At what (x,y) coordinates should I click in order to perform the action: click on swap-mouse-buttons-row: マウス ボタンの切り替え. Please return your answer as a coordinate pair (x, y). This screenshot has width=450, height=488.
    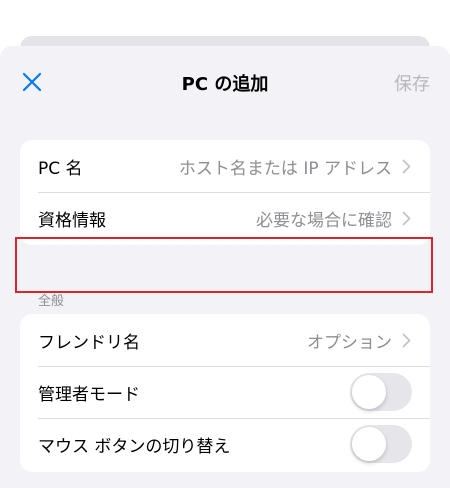
    Looking at the image, I should click on (225, 444).